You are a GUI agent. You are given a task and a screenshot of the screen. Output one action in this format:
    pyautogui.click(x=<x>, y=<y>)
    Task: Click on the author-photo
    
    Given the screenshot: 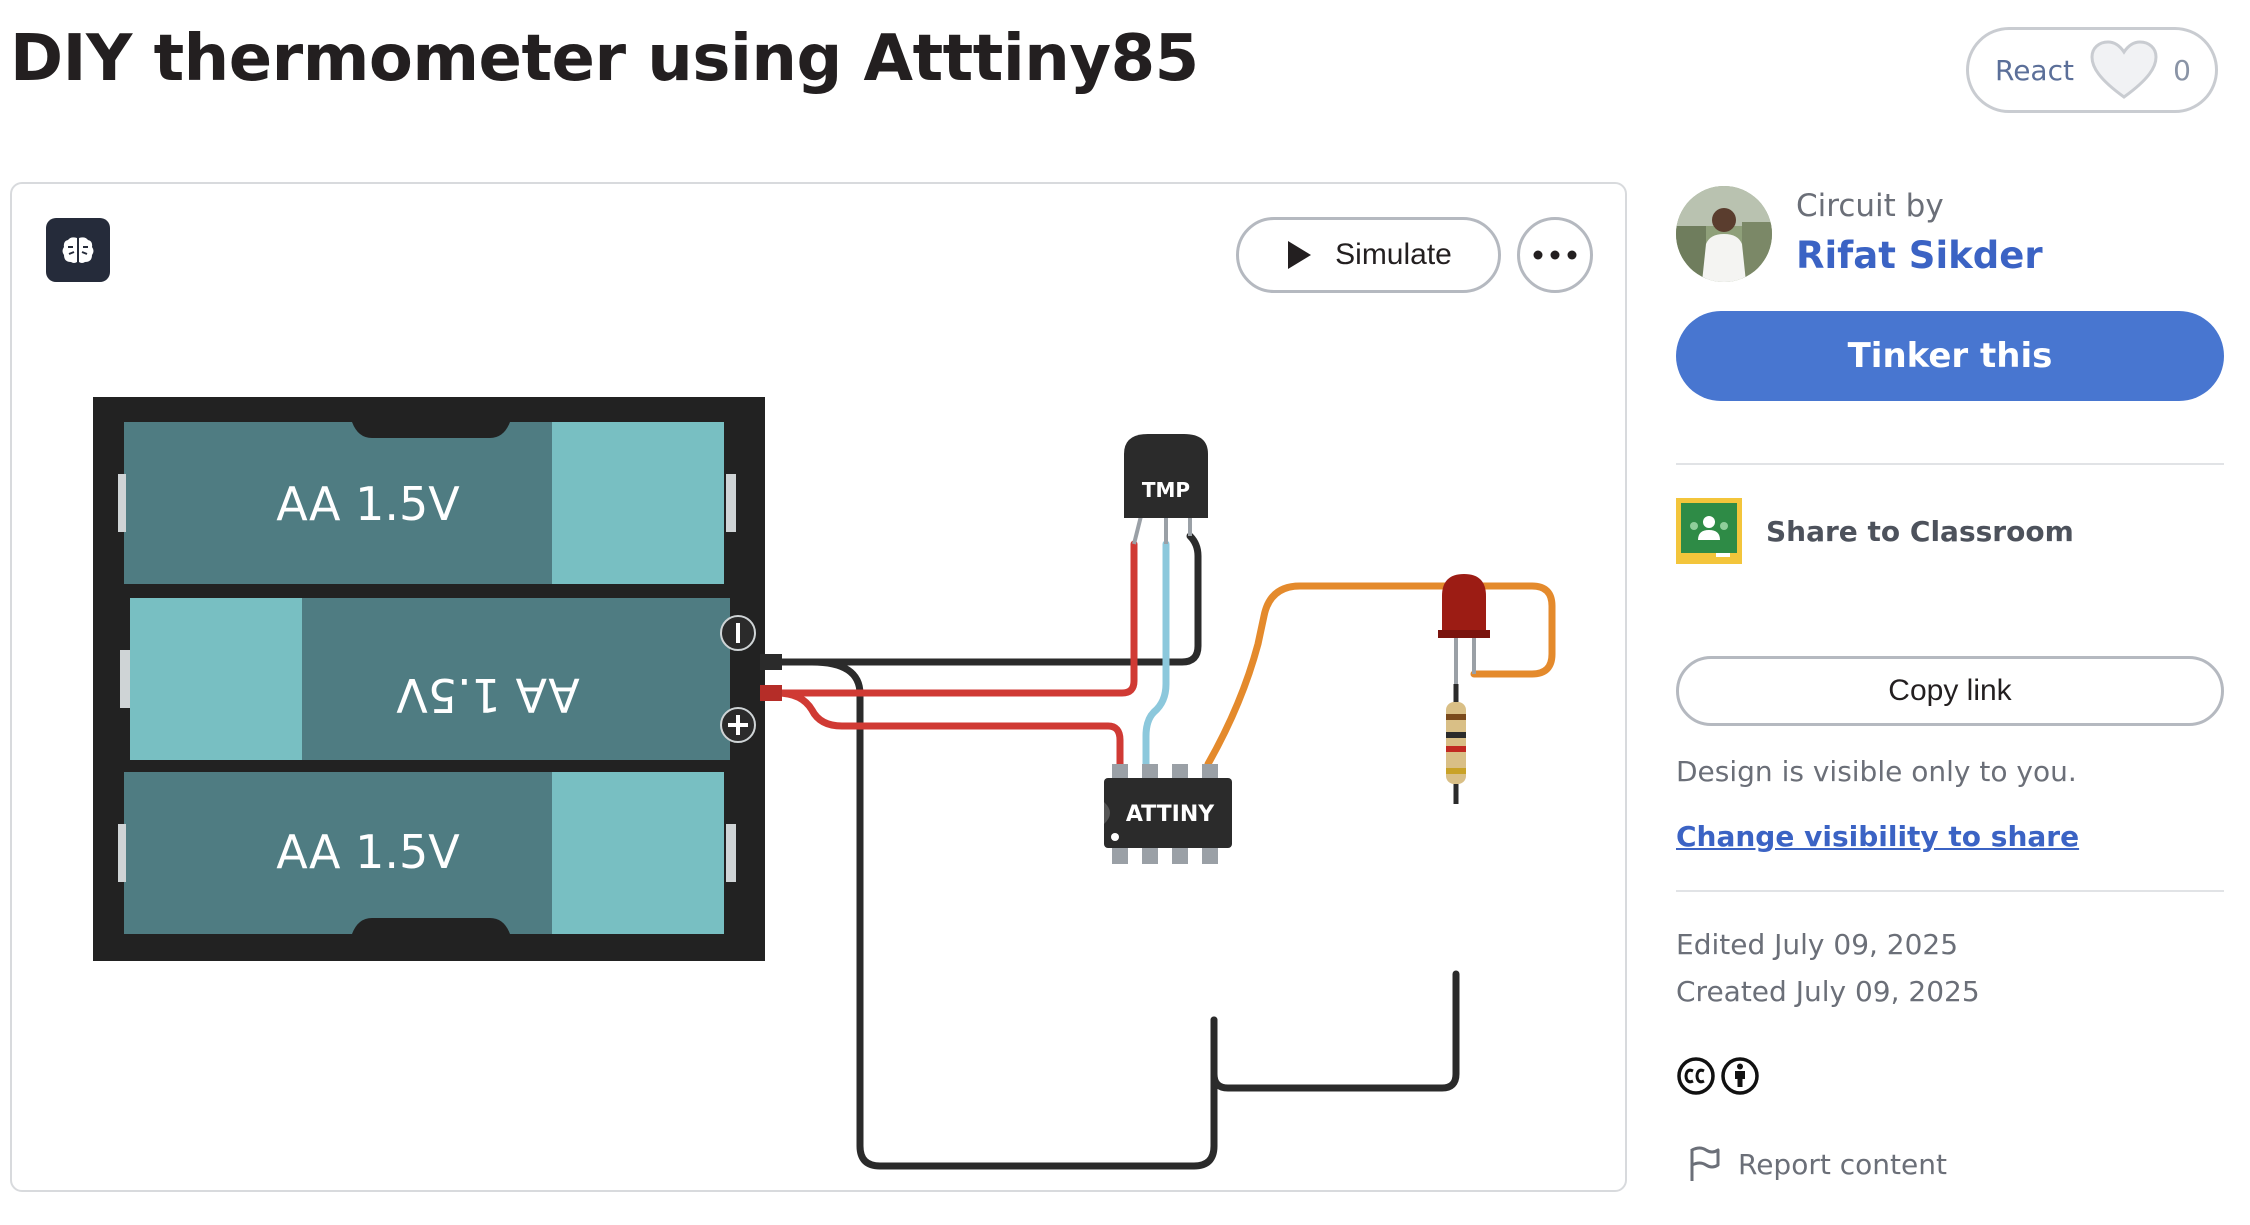 What is the action you would take?
    pyautogui.click(x=1724, y=234)
    